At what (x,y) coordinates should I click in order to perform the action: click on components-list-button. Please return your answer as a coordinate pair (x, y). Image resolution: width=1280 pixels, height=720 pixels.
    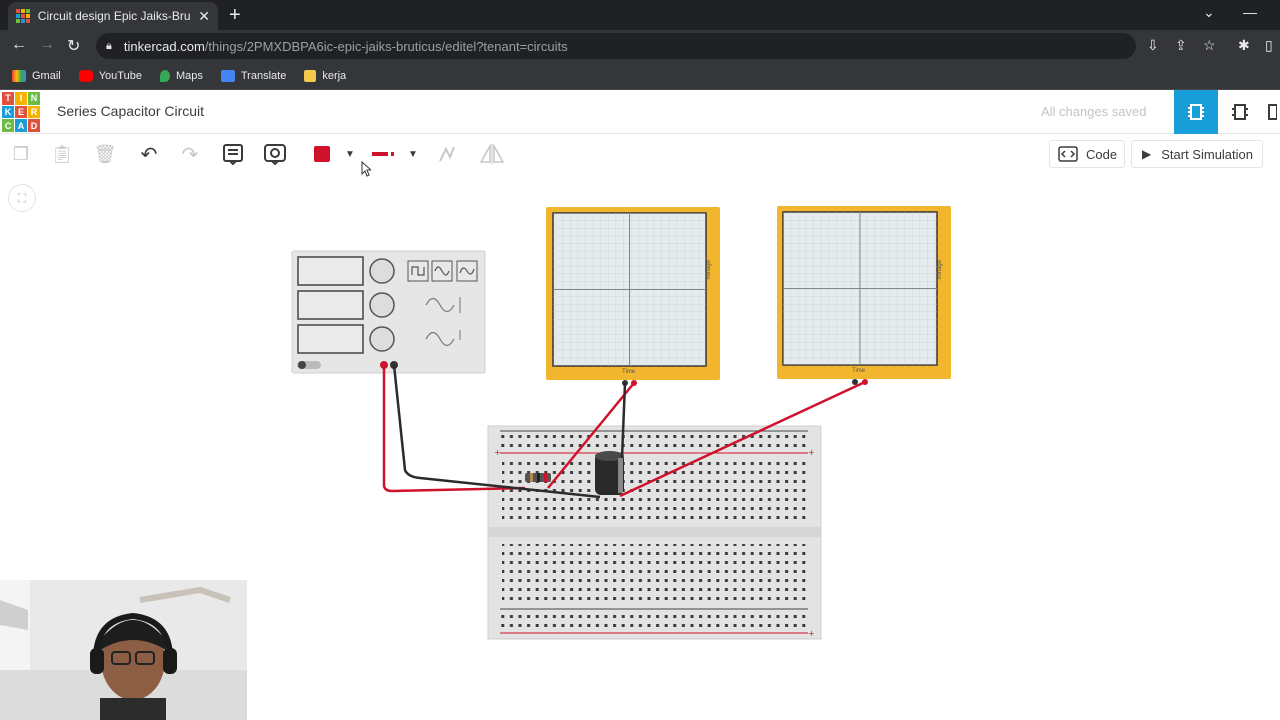
    Looking at the image, I should click on (1271, 112).